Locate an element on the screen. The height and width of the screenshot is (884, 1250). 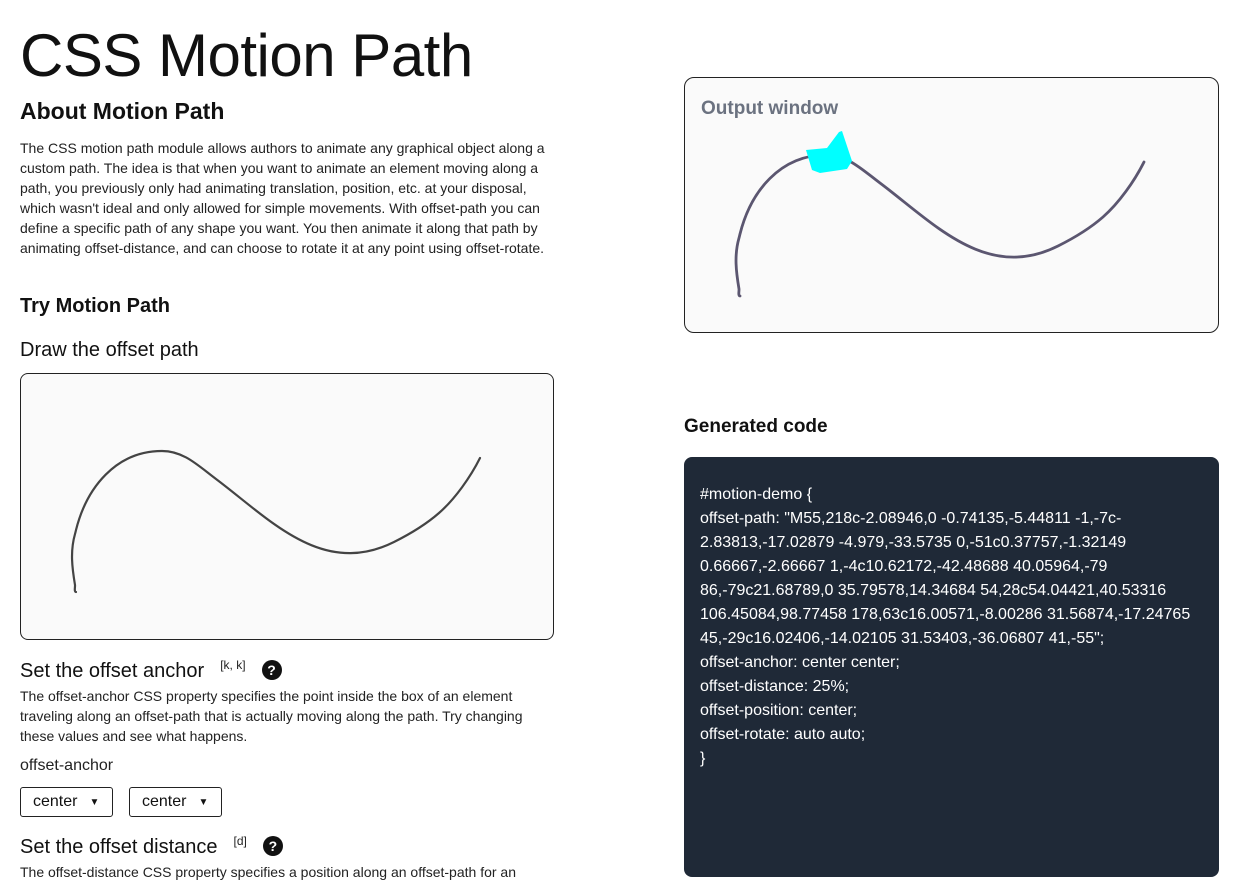
code-line: offset-position: center; is located at coordinates (779, 710).